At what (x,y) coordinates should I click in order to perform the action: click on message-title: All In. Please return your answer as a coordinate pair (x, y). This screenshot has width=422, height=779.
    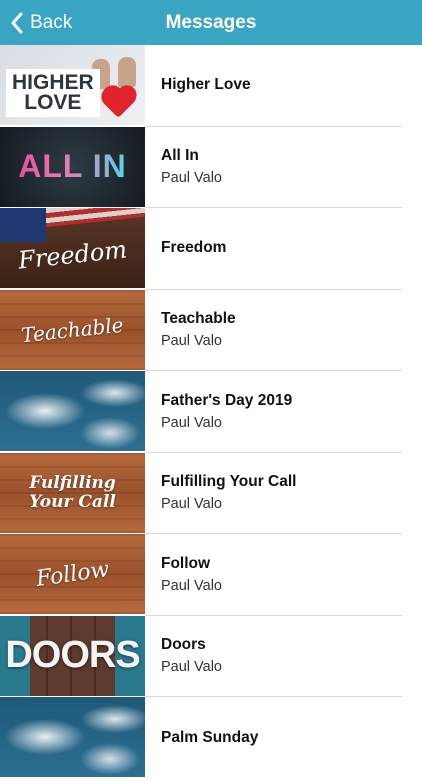
    Looking at the image, I should click on (180, 156).